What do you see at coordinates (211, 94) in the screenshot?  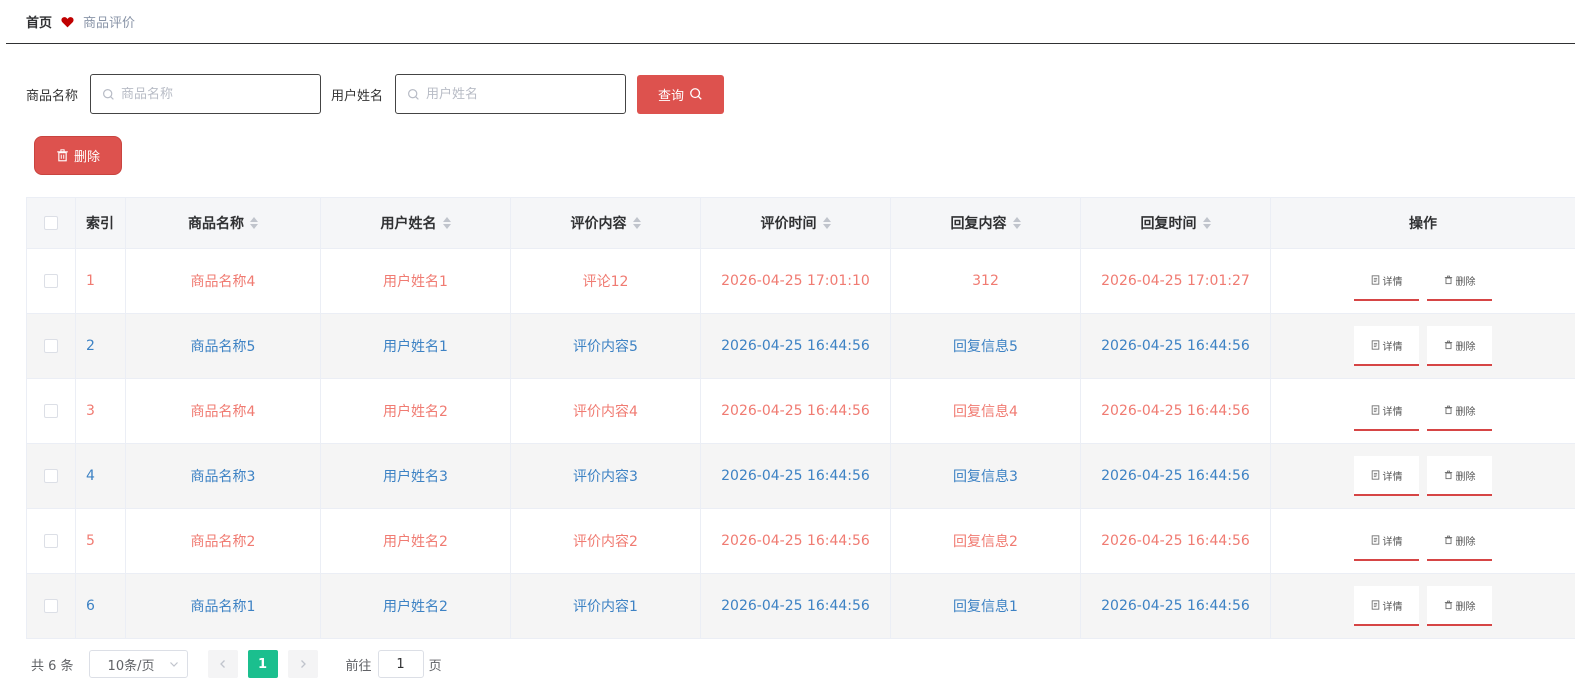 I see `goods-name-input` at bounding box center [211, 94].